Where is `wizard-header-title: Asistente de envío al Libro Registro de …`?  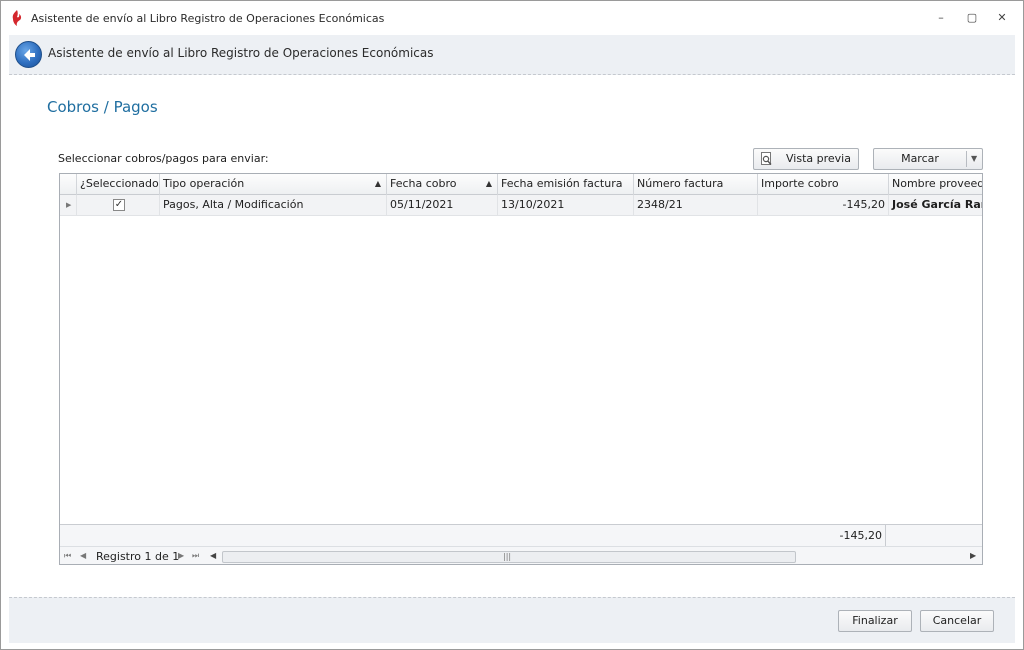 wizard-header-title: Asistente de envío al Libro Registro de … is located at coordinates (241, 53).